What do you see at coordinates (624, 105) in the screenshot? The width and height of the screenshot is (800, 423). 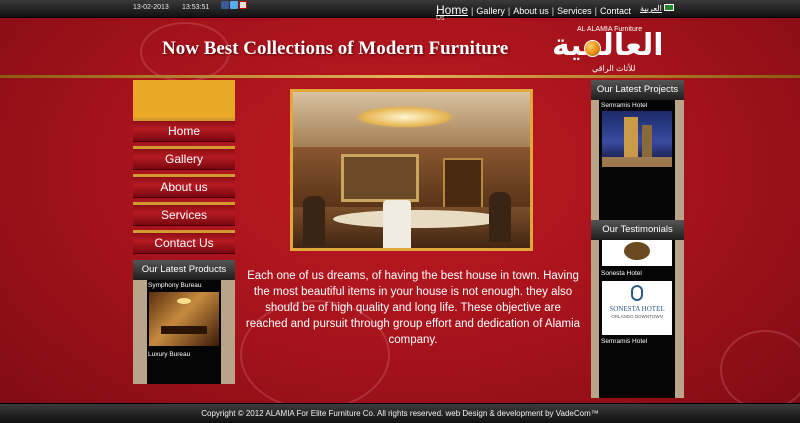 I see `project-caption: Semramis Hotel` at bounding box center [624, 105].